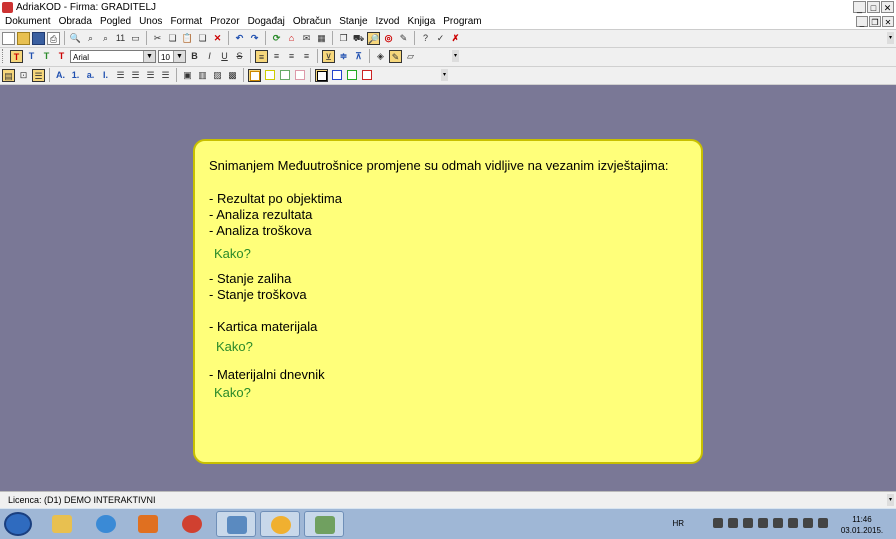  Describe the element at coordinates (440, 38) in the screenshot. I see `check-icon: ✓` at that location.